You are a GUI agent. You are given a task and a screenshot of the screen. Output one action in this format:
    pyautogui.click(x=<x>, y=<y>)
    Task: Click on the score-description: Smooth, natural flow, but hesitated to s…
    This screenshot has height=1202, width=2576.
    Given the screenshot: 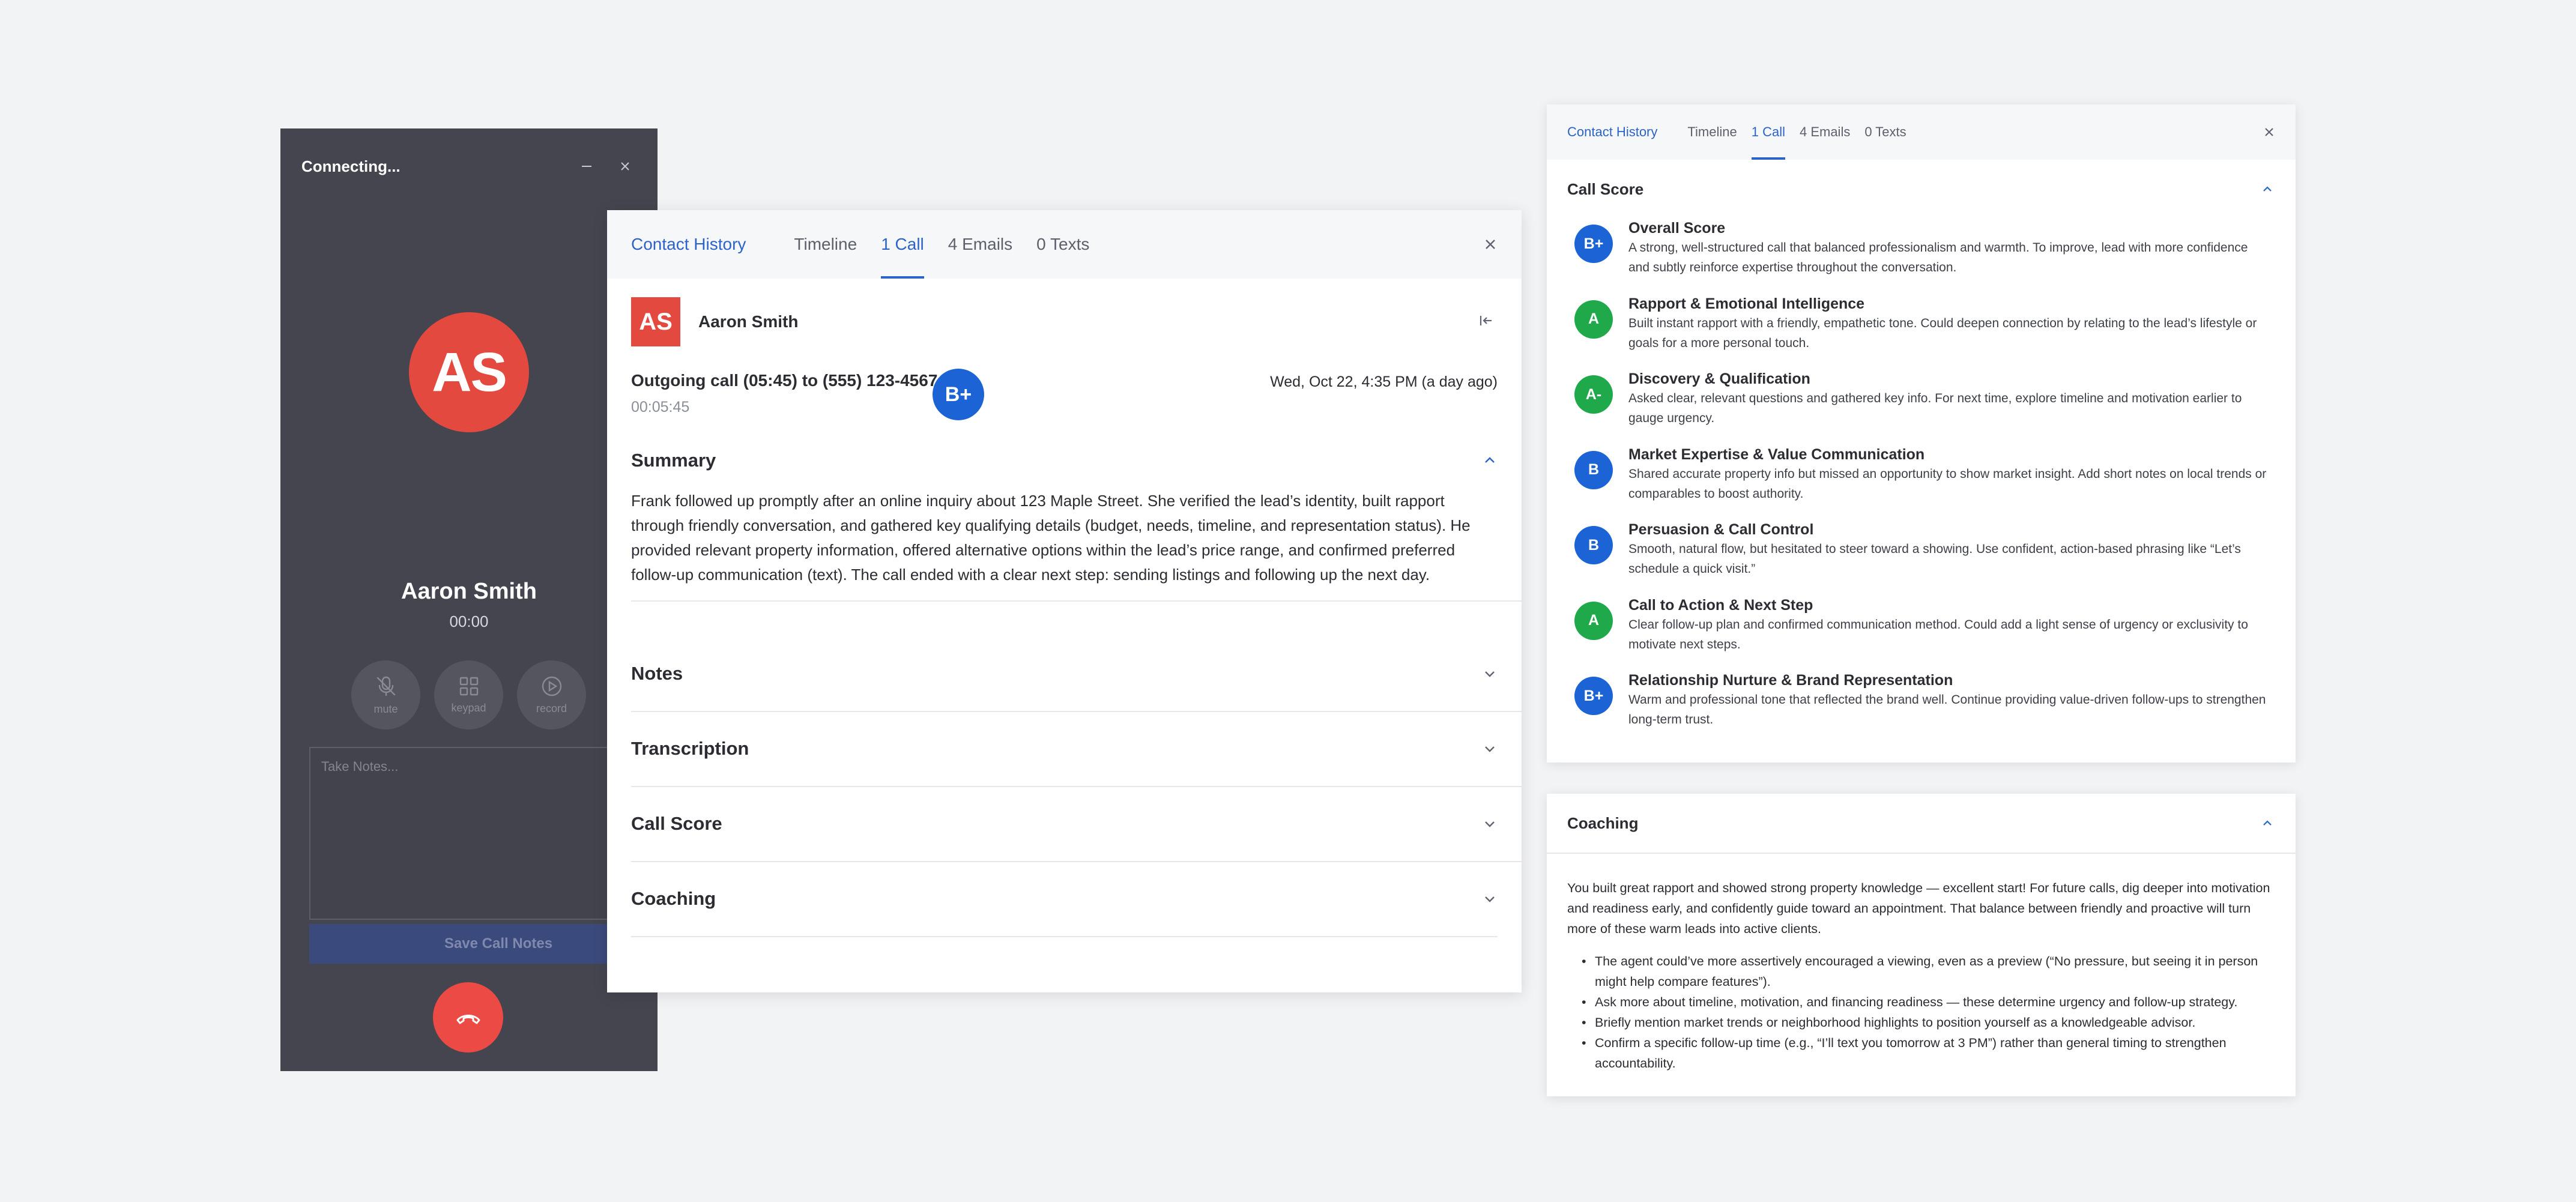 What is the action you would take?
    pyautogui.click(x=1934, y=559)
    